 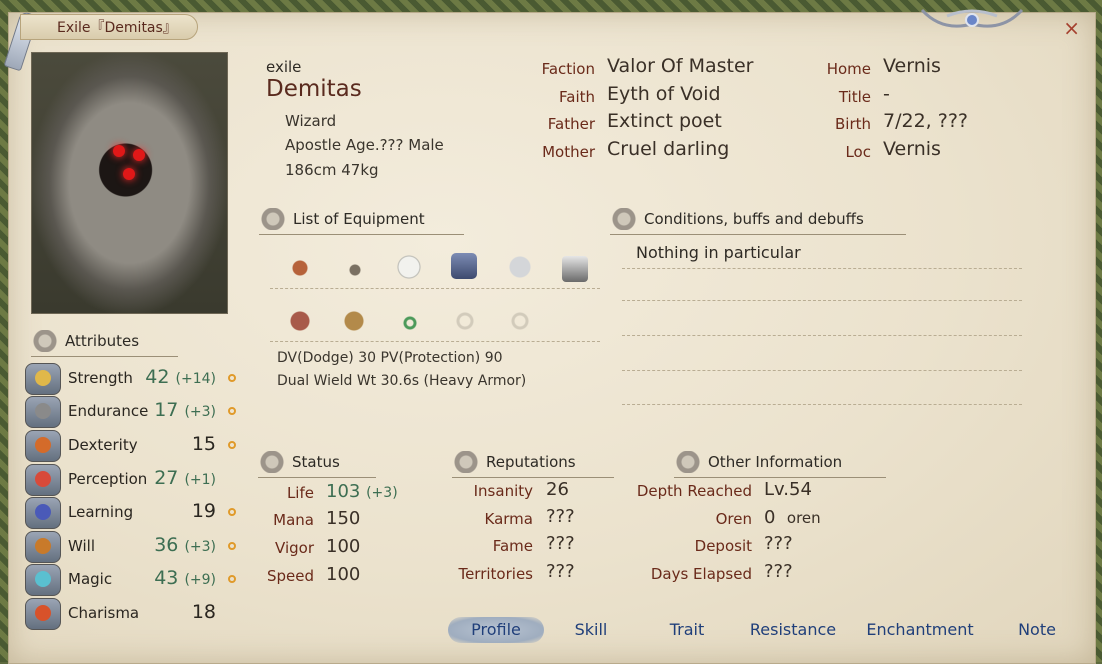 I want to click on birth-value: 7/22, ???, so click(x=925, y=121).